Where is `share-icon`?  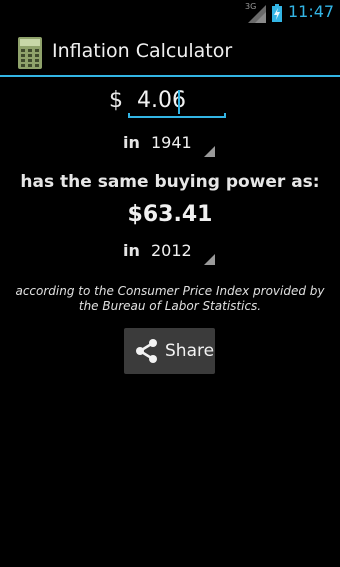
share-icon is located at coordinates (146, 351).